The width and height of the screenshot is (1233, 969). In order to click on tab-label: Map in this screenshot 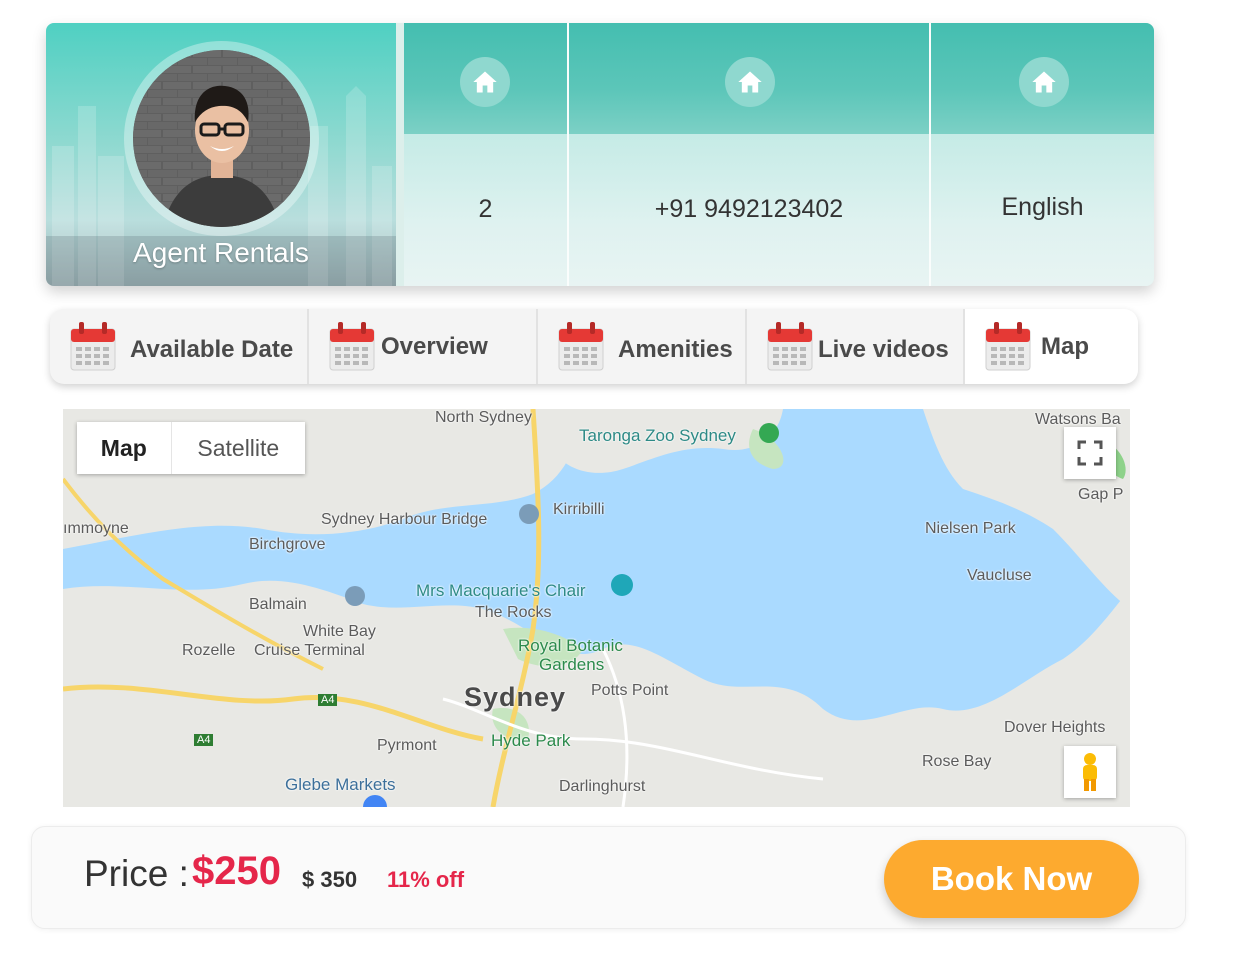, I will do `click(1065, 346)`.